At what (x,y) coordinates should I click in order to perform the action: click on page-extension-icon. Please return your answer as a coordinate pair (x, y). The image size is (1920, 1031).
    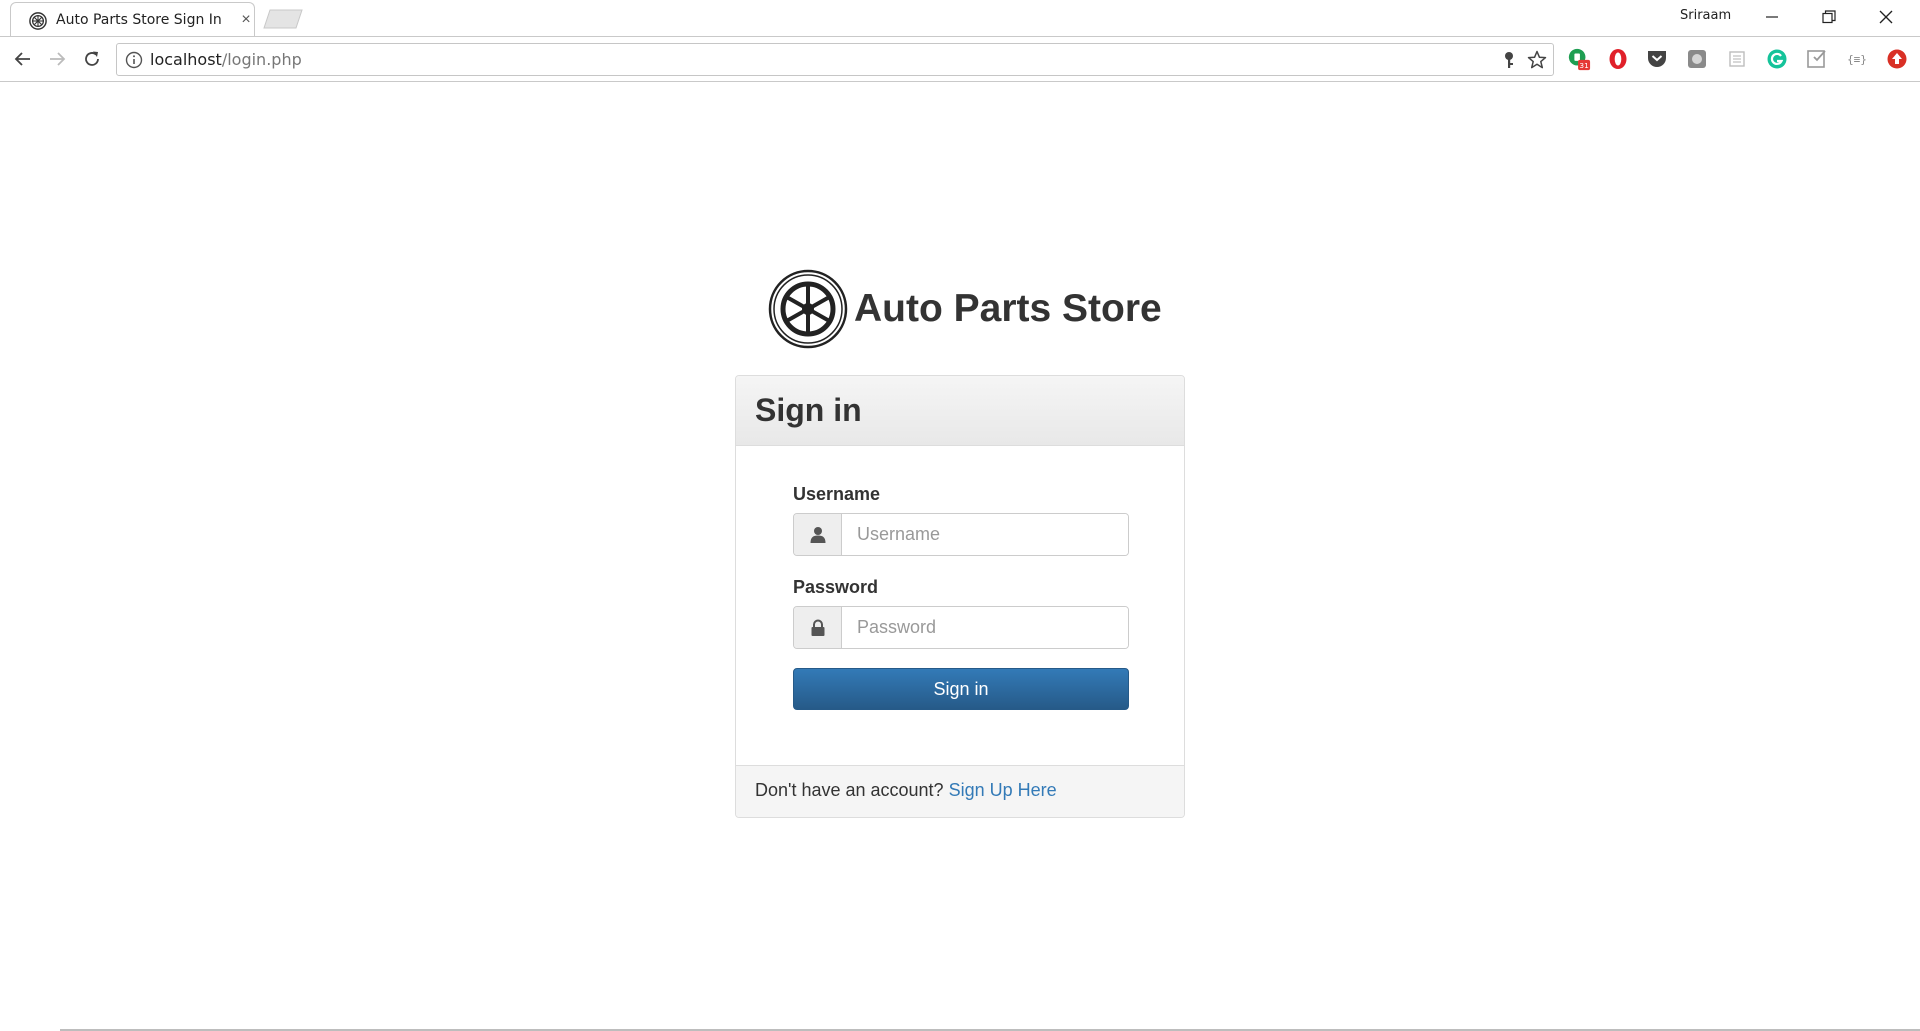
    Looking at the image, I should click on (1737, 59).